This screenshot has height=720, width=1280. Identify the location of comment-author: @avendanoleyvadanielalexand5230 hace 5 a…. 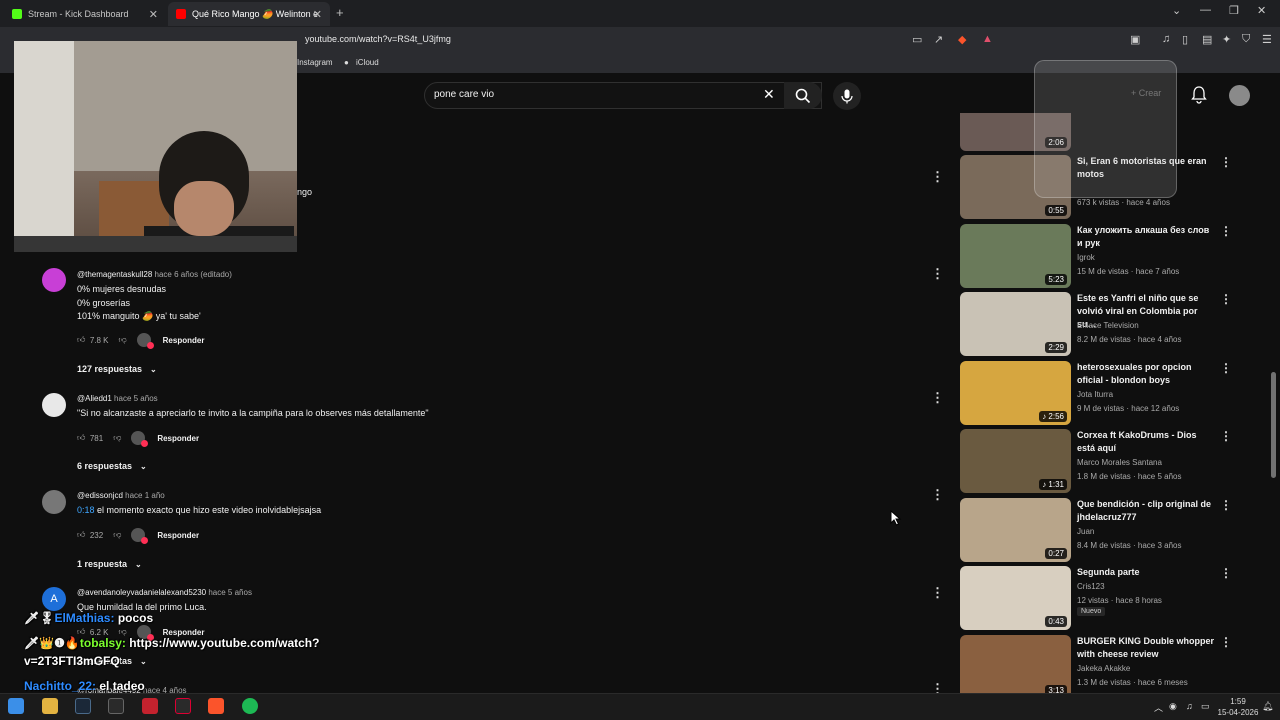
(164, 592).